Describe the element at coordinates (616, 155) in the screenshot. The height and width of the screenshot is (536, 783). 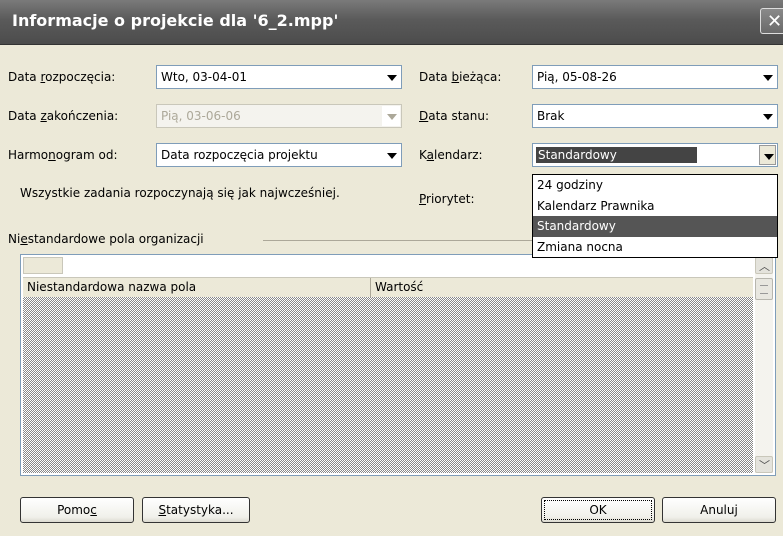
I see `calendar-value: Standardowy` at that location.